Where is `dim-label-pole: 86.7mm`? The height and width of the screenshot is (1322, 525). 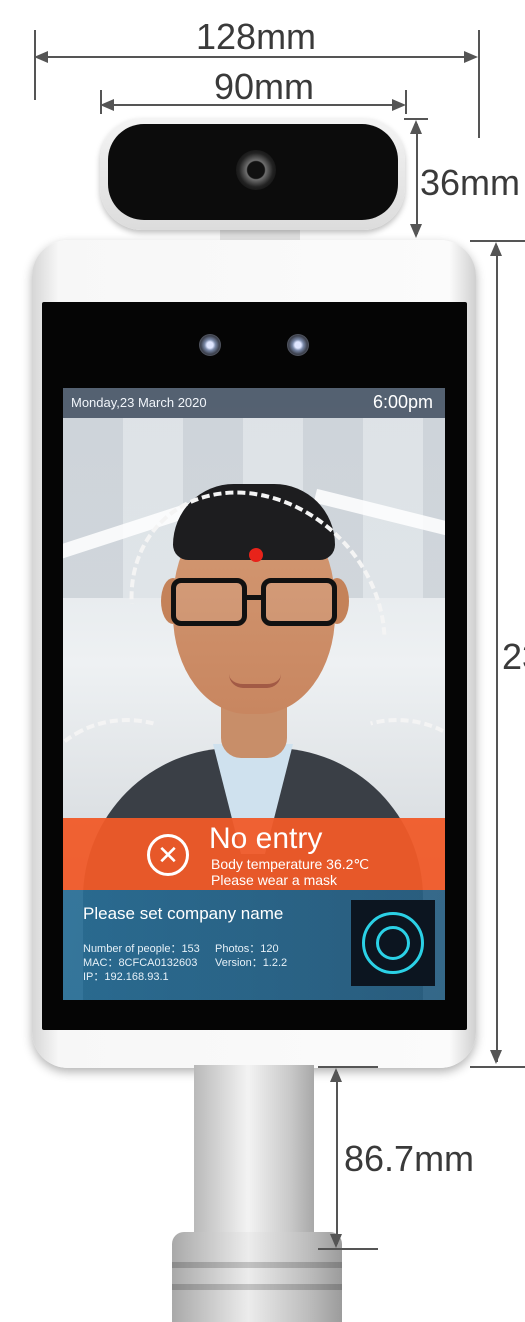 dim-label-pole: 86.7mm is located at coordinates (409, 1158).